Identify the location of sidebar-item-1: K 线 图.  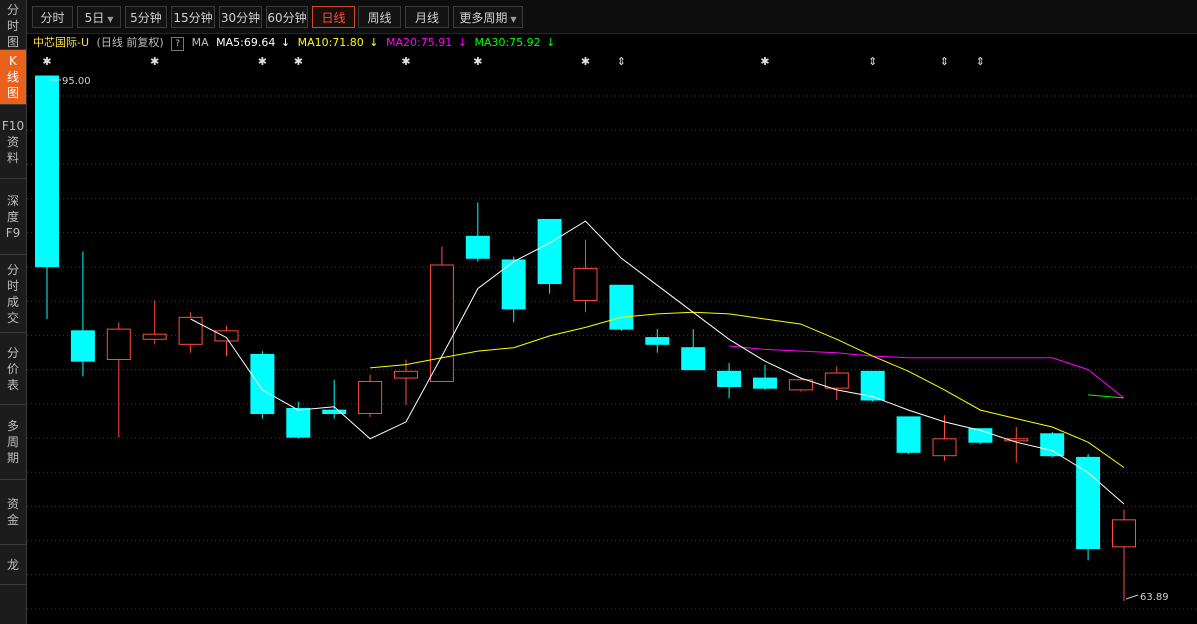
(13, 77).